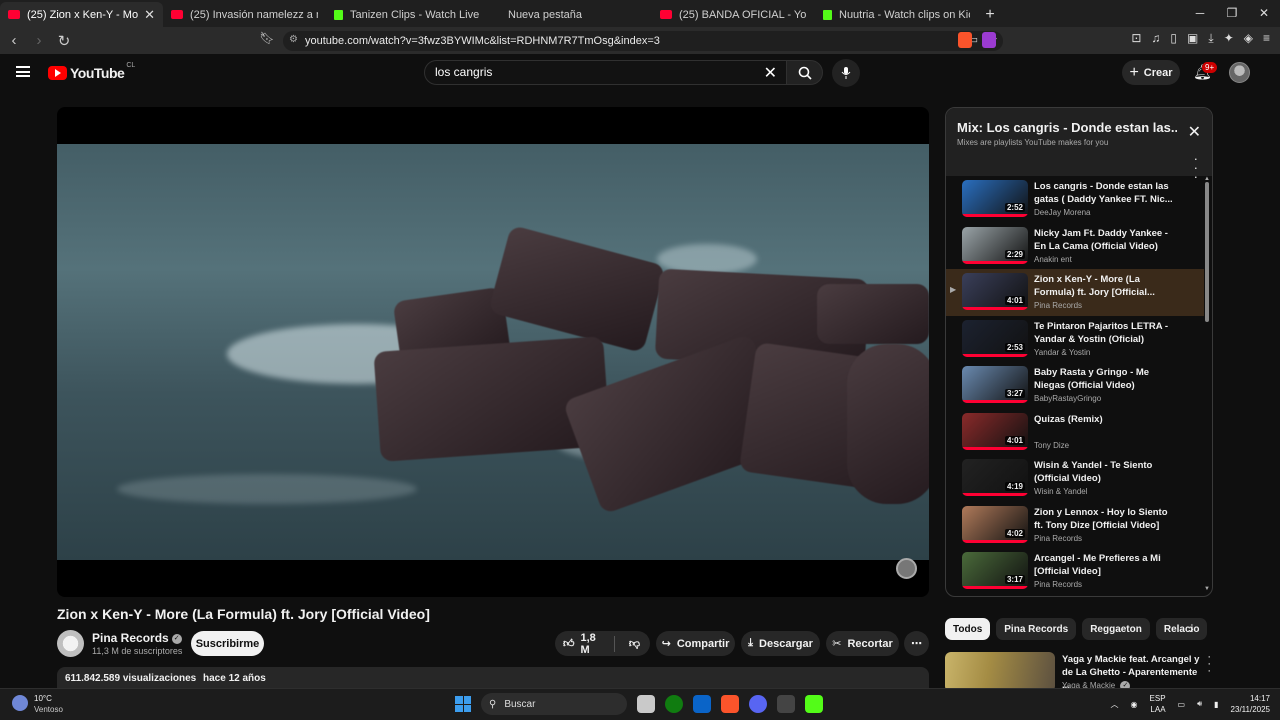  I want to click on browser-tab: (25) Invasión namelezz a nwa | DOVU, so click(244, 14).